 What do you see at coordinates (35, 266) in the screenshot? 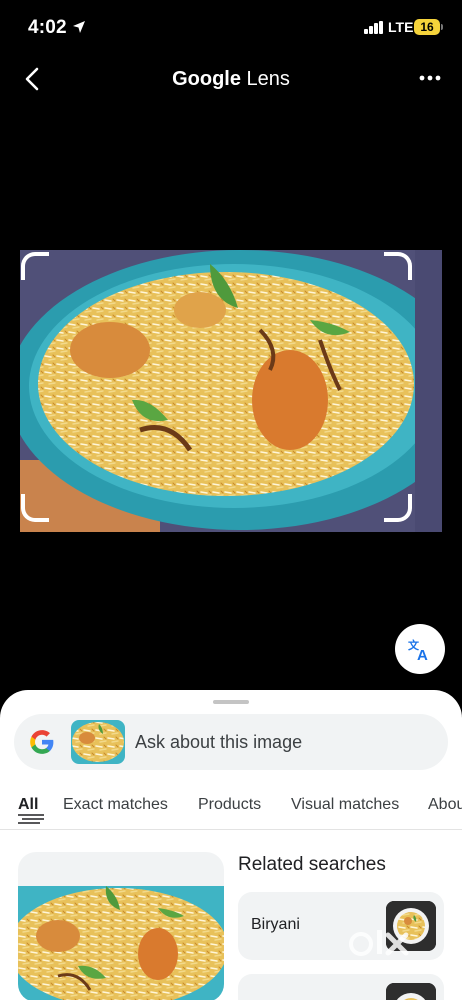
I see `crop-corner-top-left` at bounding box center [35, 266].